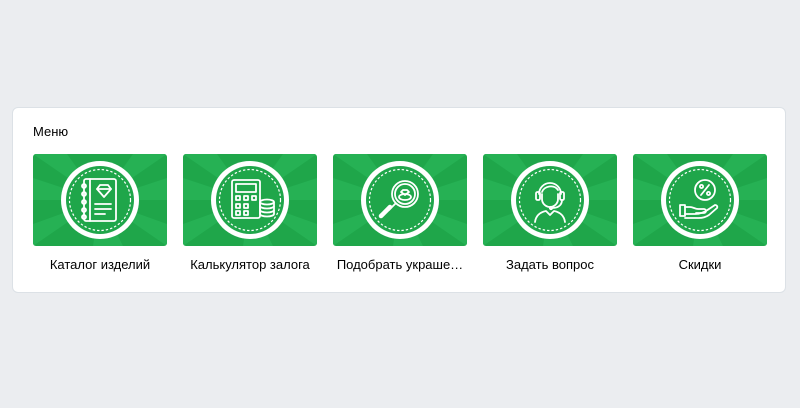 The height and width of the screenshot is (408, 800). What do you see at coordinates (100, 264) in the screenshot?
I see `menu-item-label: Каталог изделий` at bounding box center [100, 264].